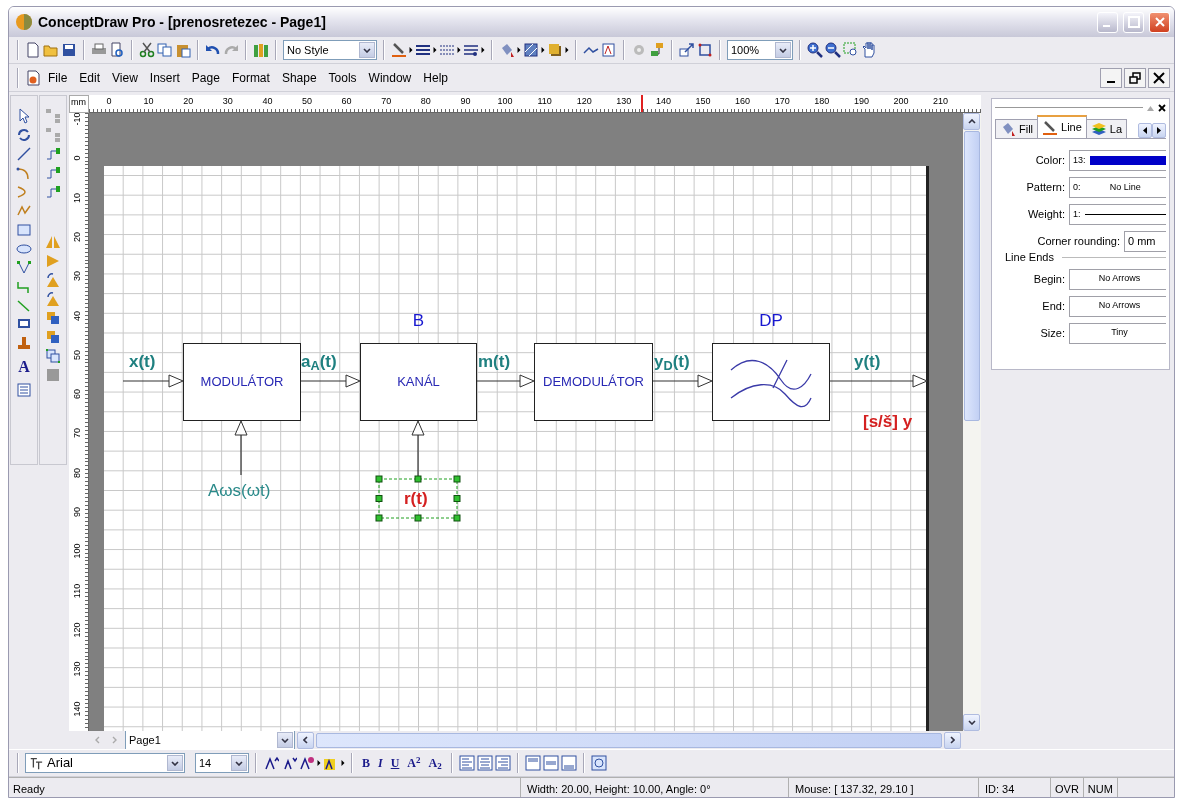 This screenshot has height=798, width=1179. Describe the element at coordinates (105, 763) in the screenshot. I see `font-dropdown: Arial` at that location.